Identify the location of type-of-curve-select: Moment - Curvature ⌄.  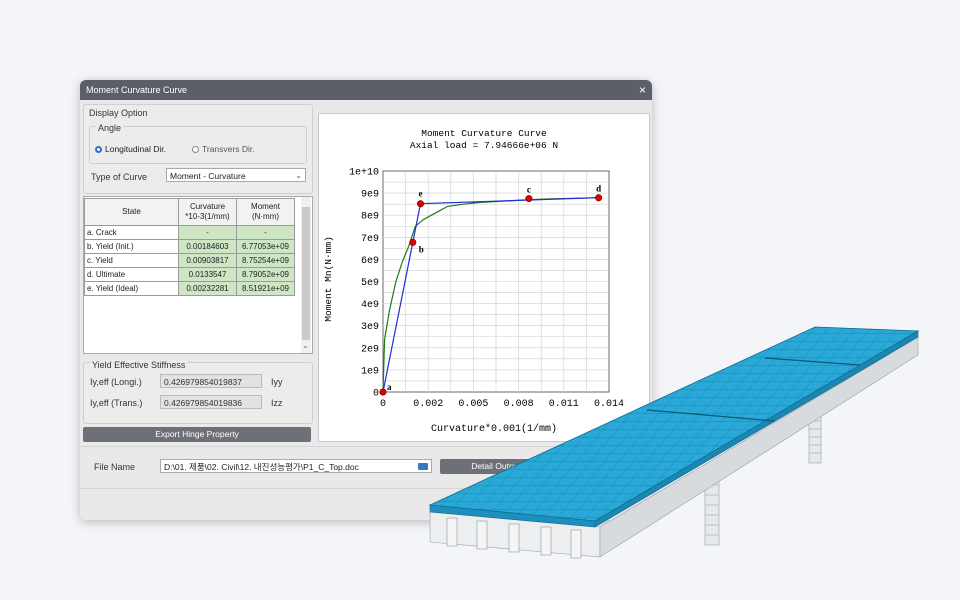
(236, 175).